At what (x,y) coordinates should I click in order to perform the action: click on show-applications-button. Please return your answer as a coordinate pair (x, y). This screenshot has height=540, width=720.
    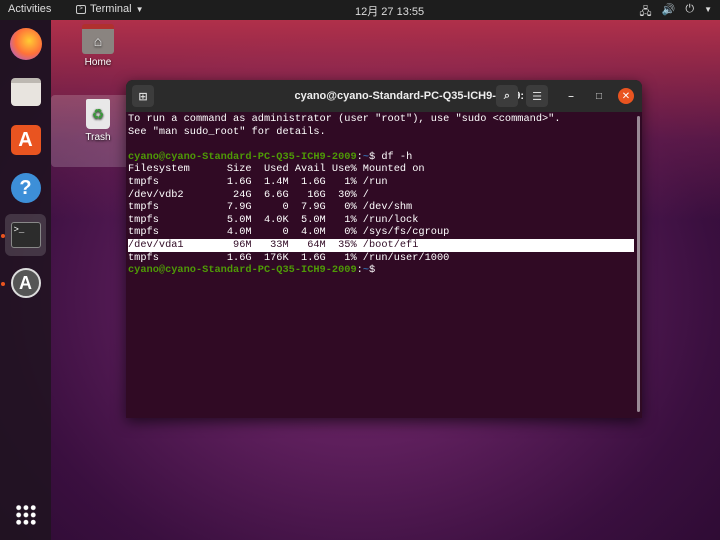
    Looking at the image, I should click on (25, 515).